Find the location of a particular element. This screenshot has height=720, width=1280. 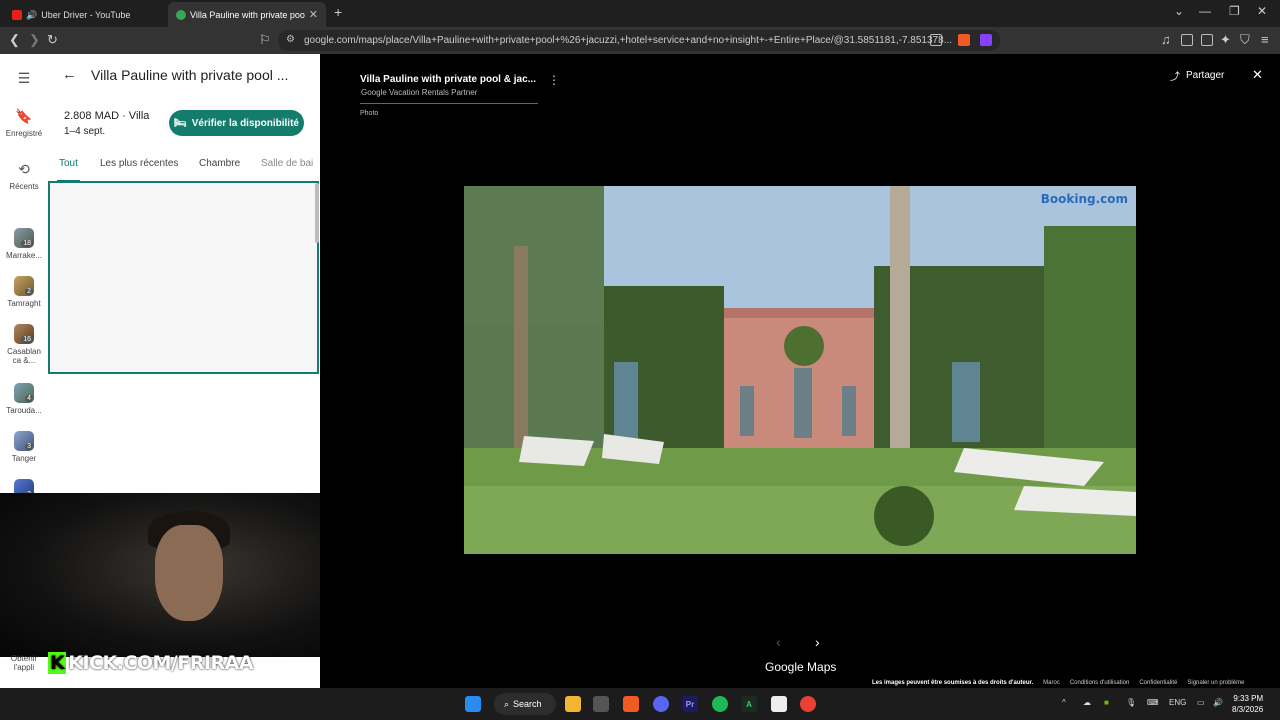

webcam-overlay is located at coordinates (162, 575).